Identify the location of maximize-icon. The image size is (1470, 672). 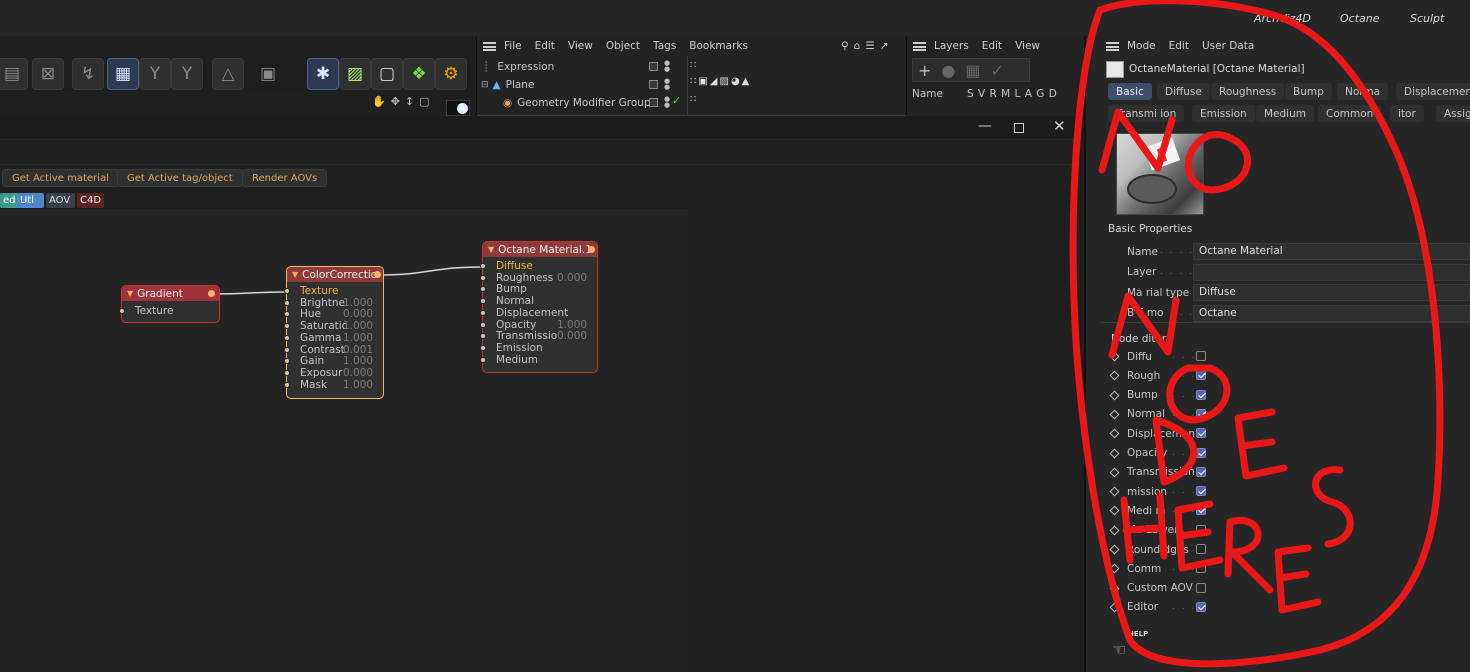
(1019, 128).